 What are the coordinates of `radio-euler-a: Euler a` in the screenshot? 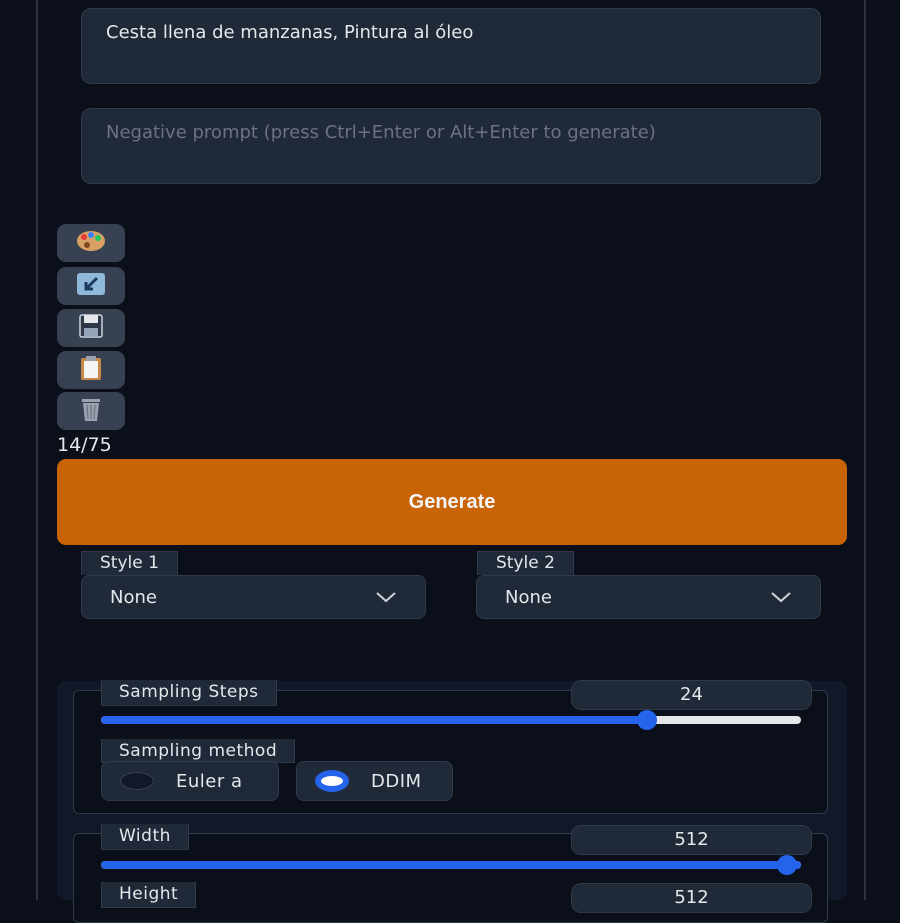 It's located at (190, 781).